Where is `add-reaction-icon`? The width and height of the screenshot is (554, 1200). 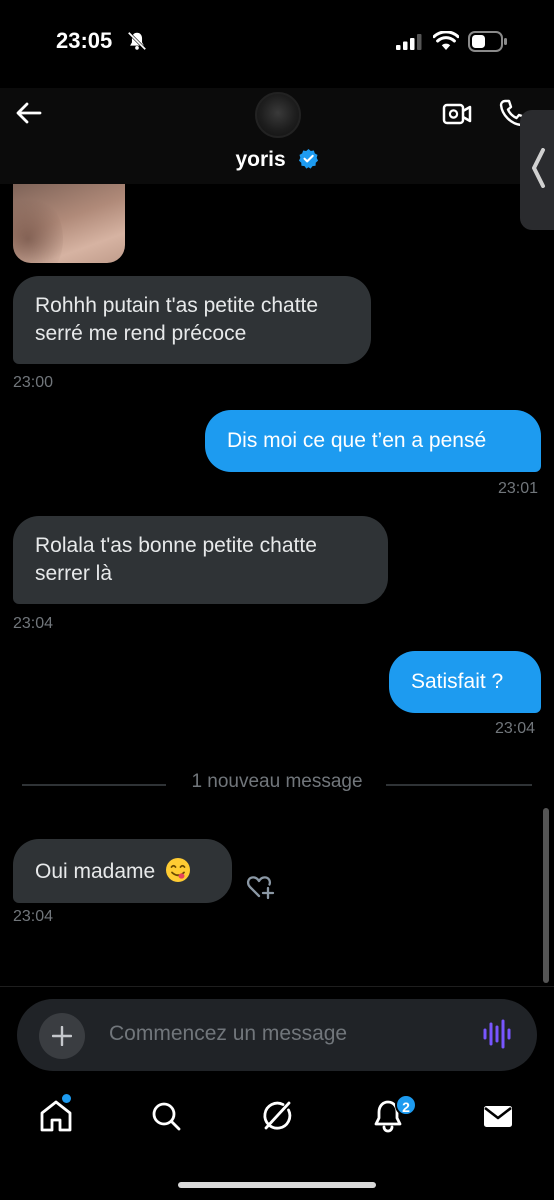
add-reaction-icon is located at coordinates (261, 886).